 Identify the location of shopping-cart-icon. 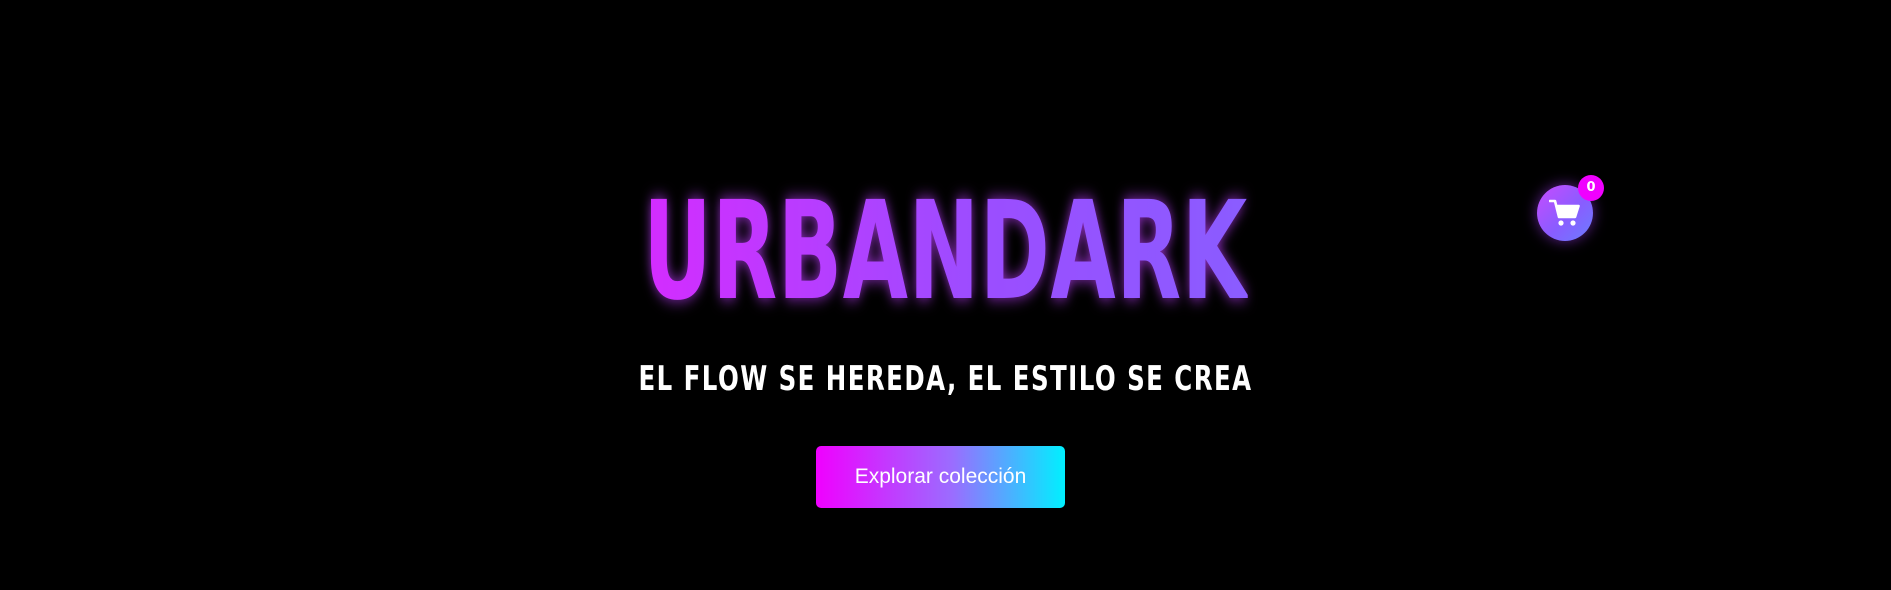
(1564, 212).